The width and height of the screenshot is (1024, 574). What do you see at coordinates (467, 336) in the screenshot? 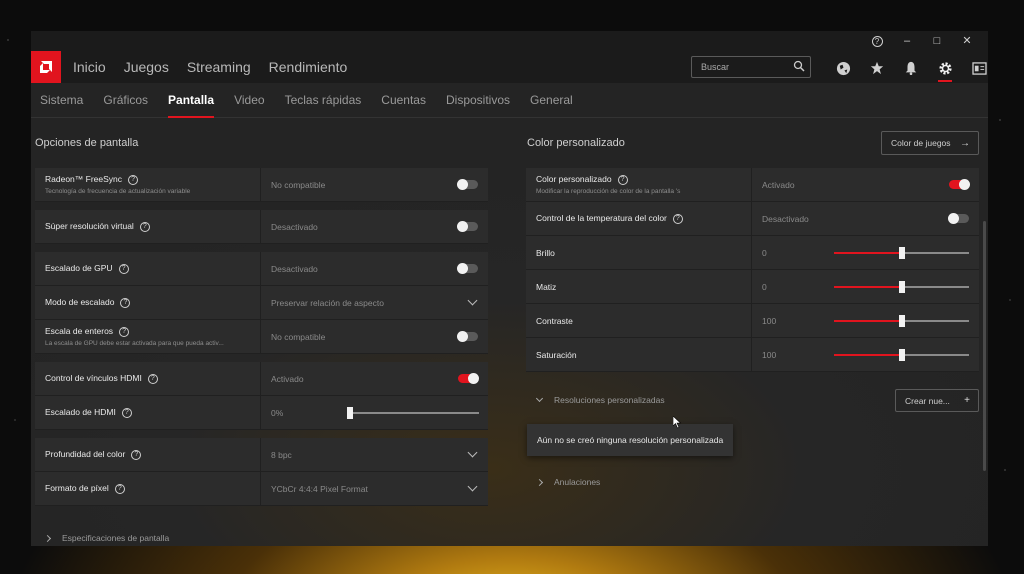
I see `integer-scaling-toggle` at bounding box center [467, 336].